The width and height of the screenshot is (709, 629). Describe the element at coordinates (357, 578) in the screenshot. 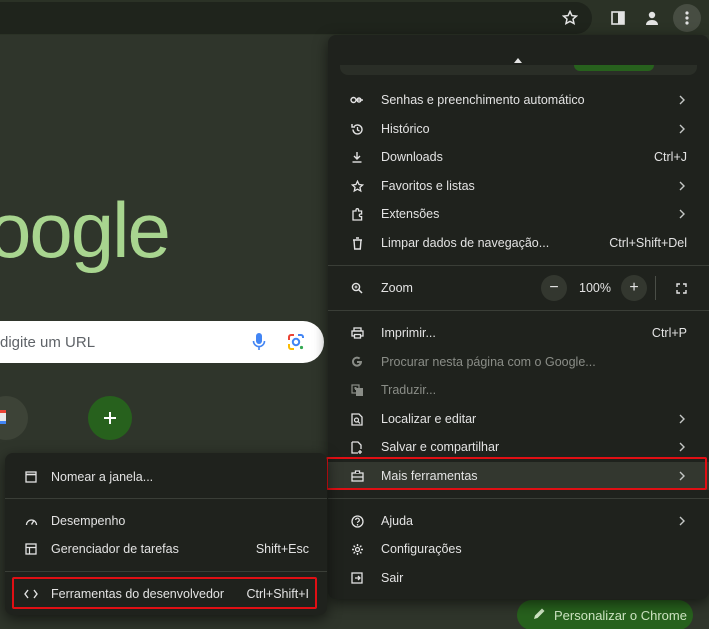

I see `exit-icon` at that location.